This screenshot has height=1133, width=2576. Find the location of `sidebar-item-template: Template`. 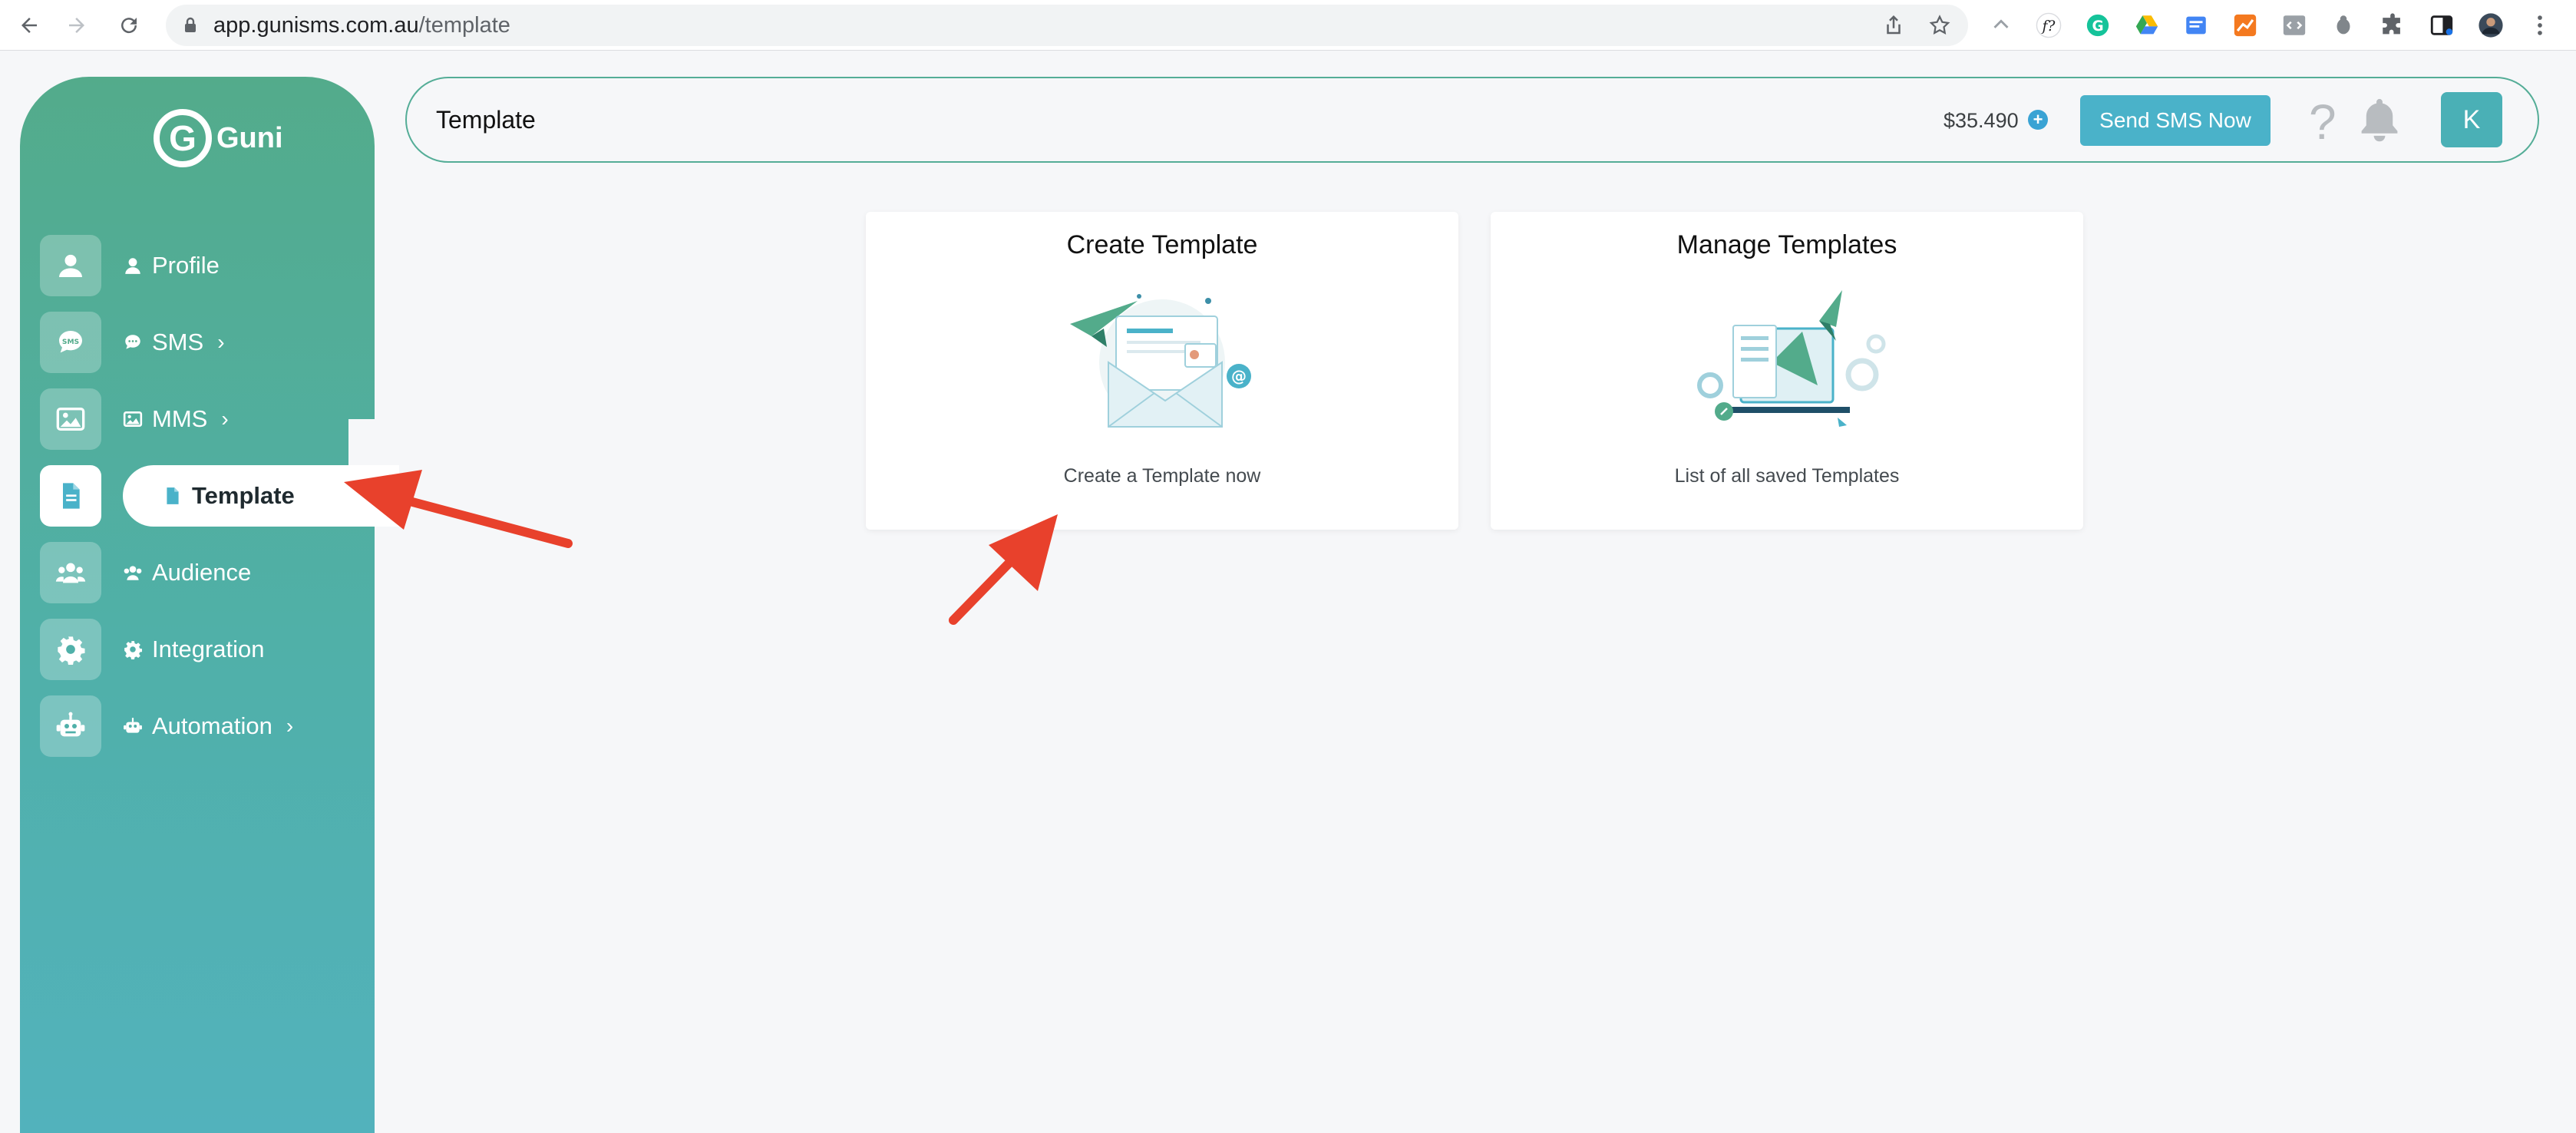

sidebar-item-template: Template is located at coordinates (209, 473).